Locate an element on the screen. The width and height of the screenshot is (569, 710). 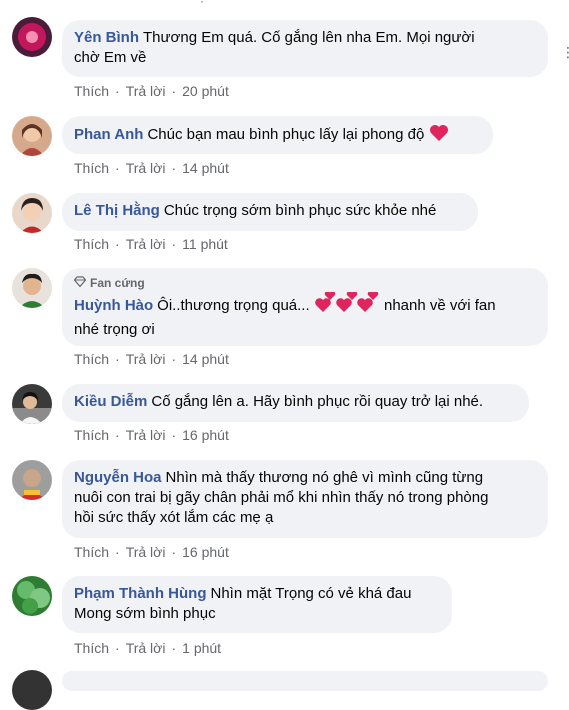
comment-author: Yên Bình is located at coordinates (106, 37).